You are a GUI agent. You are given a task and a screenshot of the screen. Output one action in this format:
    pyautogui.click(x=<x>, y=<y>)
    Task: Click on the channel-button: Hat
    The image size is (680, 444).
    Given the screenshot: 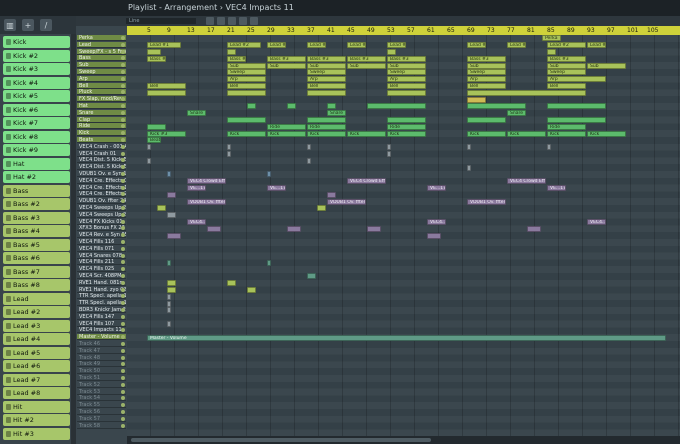 What is the action you would take?
    pyautogui.click(x=36, y=163)
    